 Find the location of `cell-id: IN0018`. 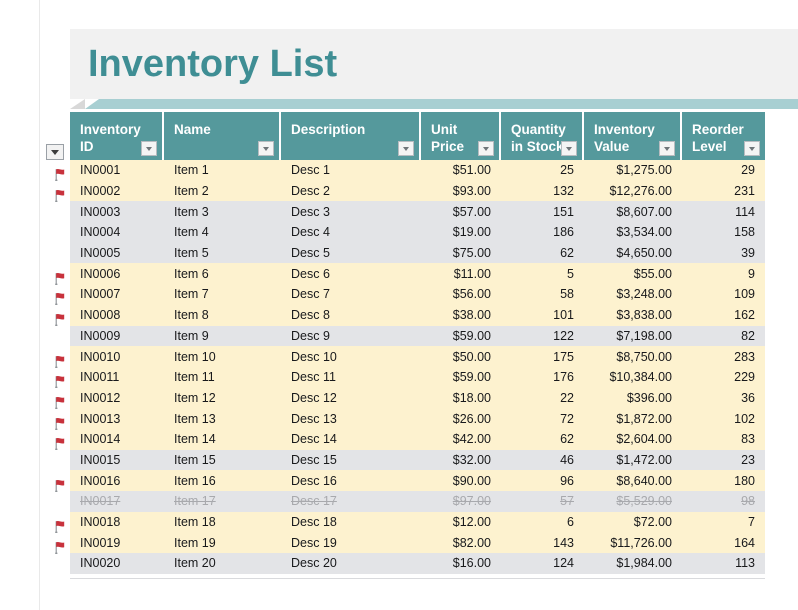

cell-id: IN0018 is located at coordinates (117, 522).